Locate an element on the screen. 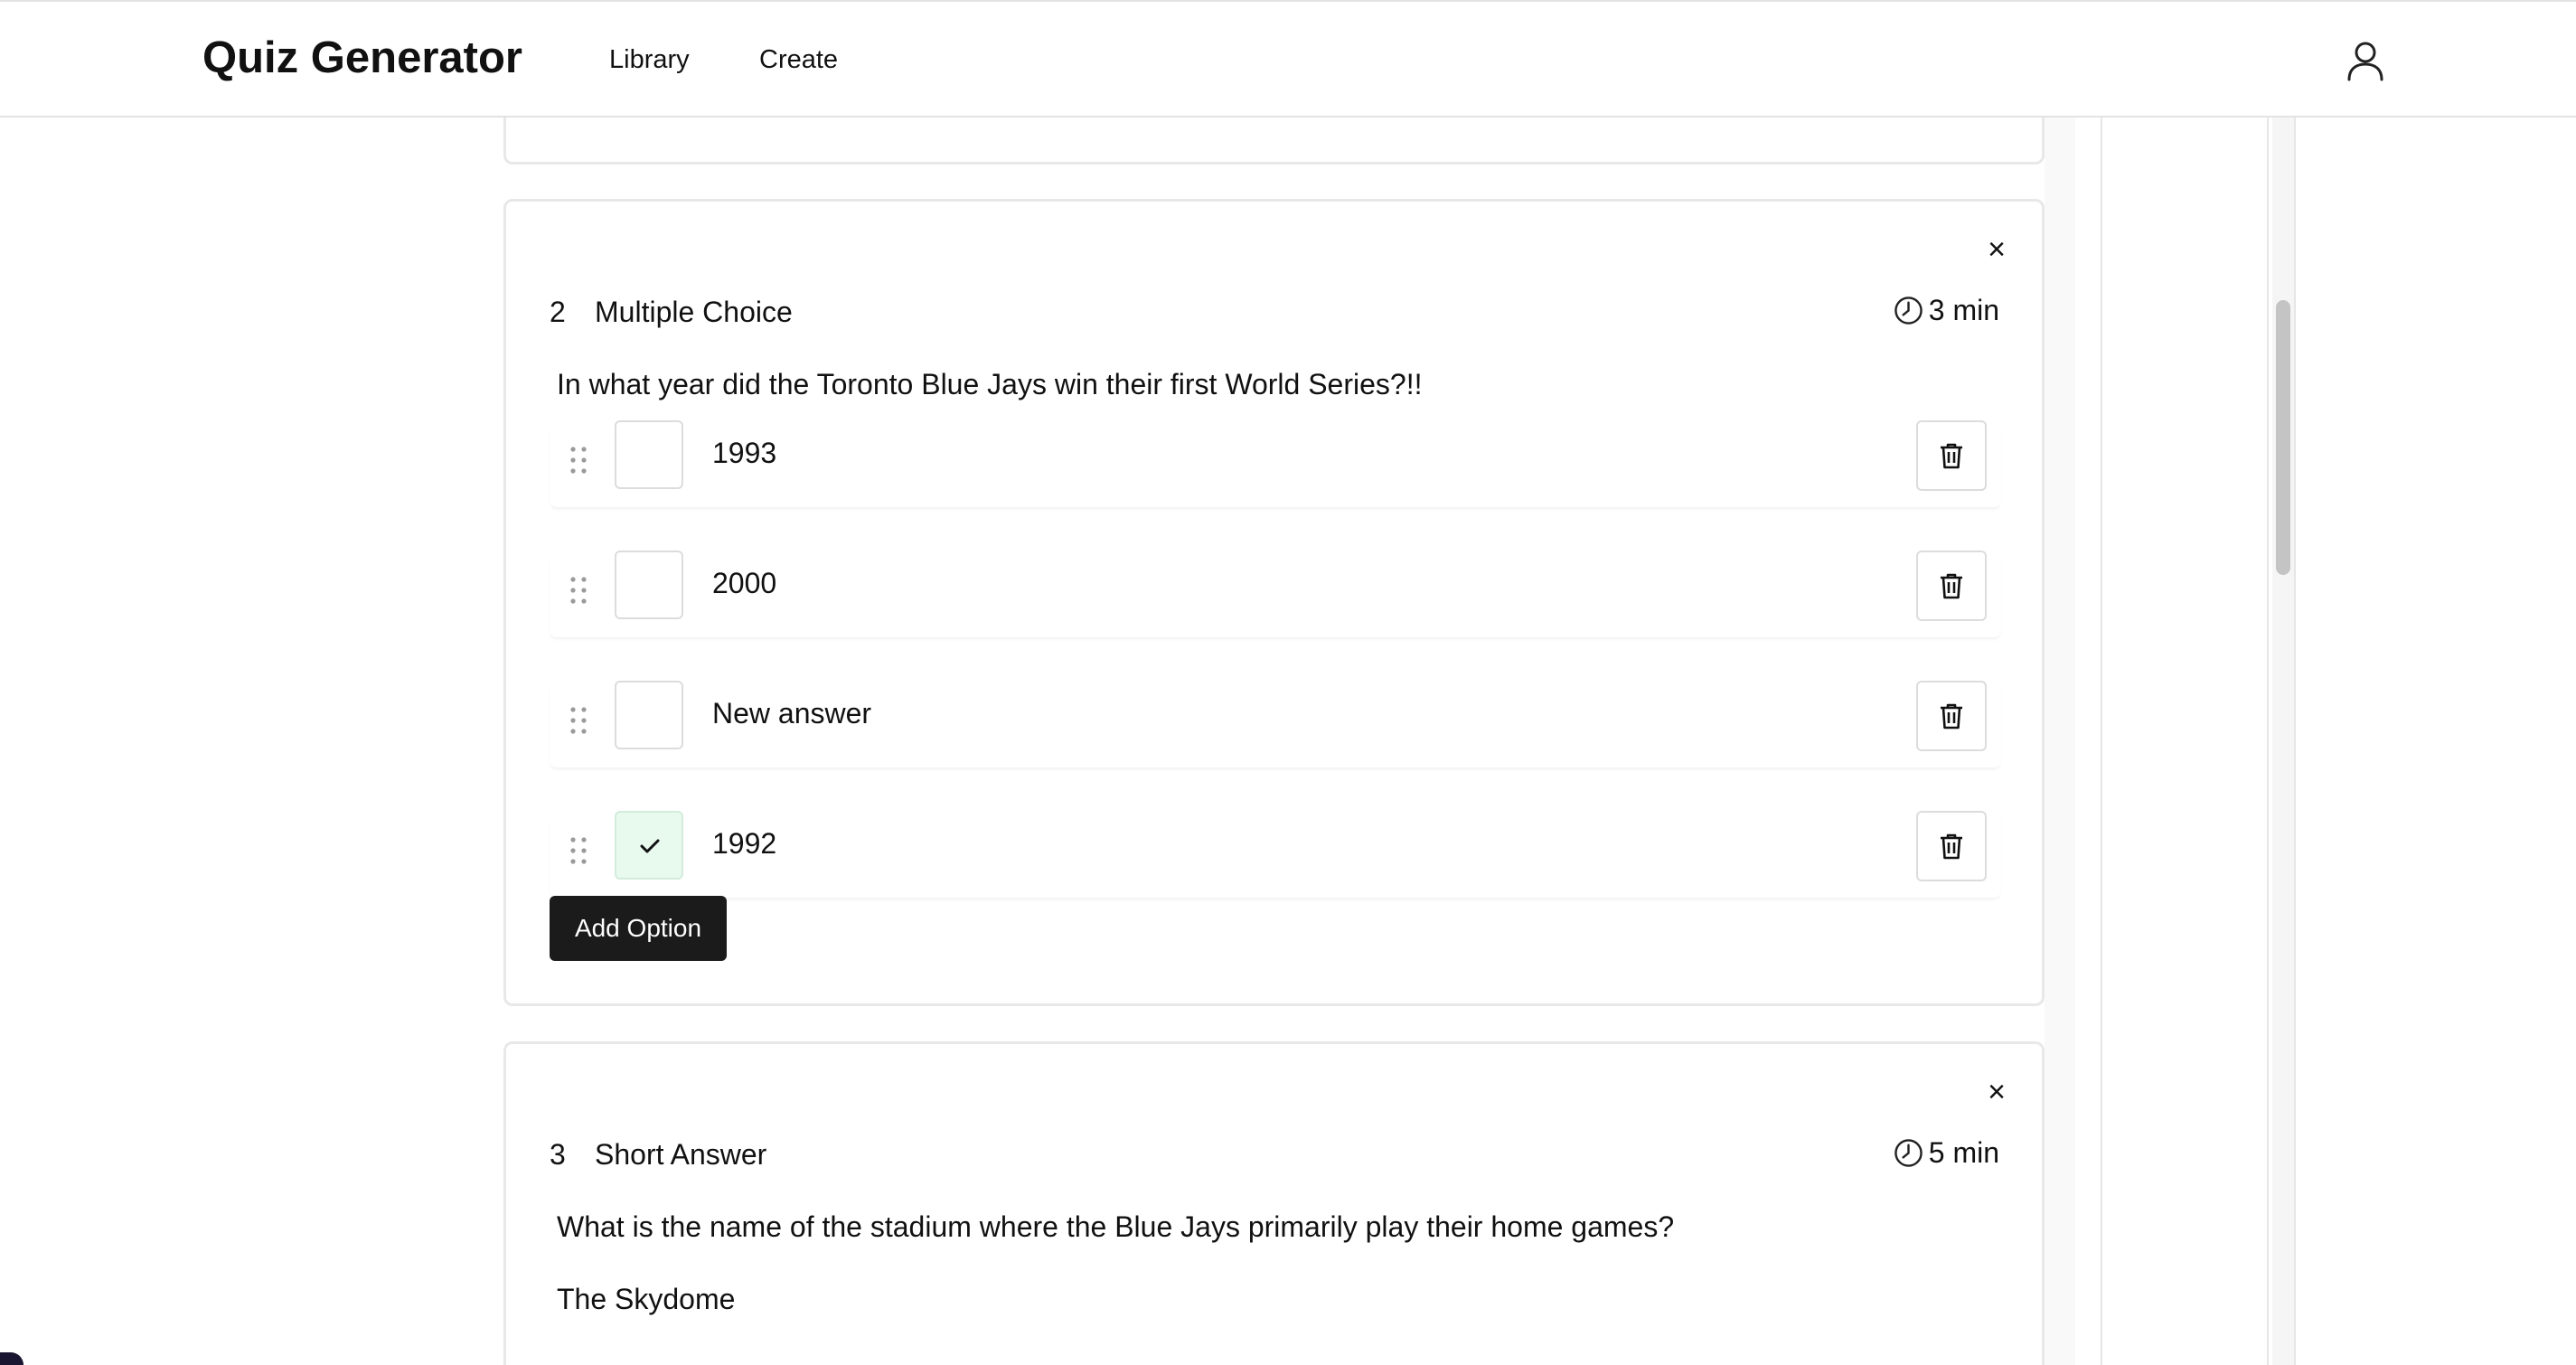 The width and height of the screenshot is (2576, 1365). answer-option: New answer is located at coordinates (1276, 724).